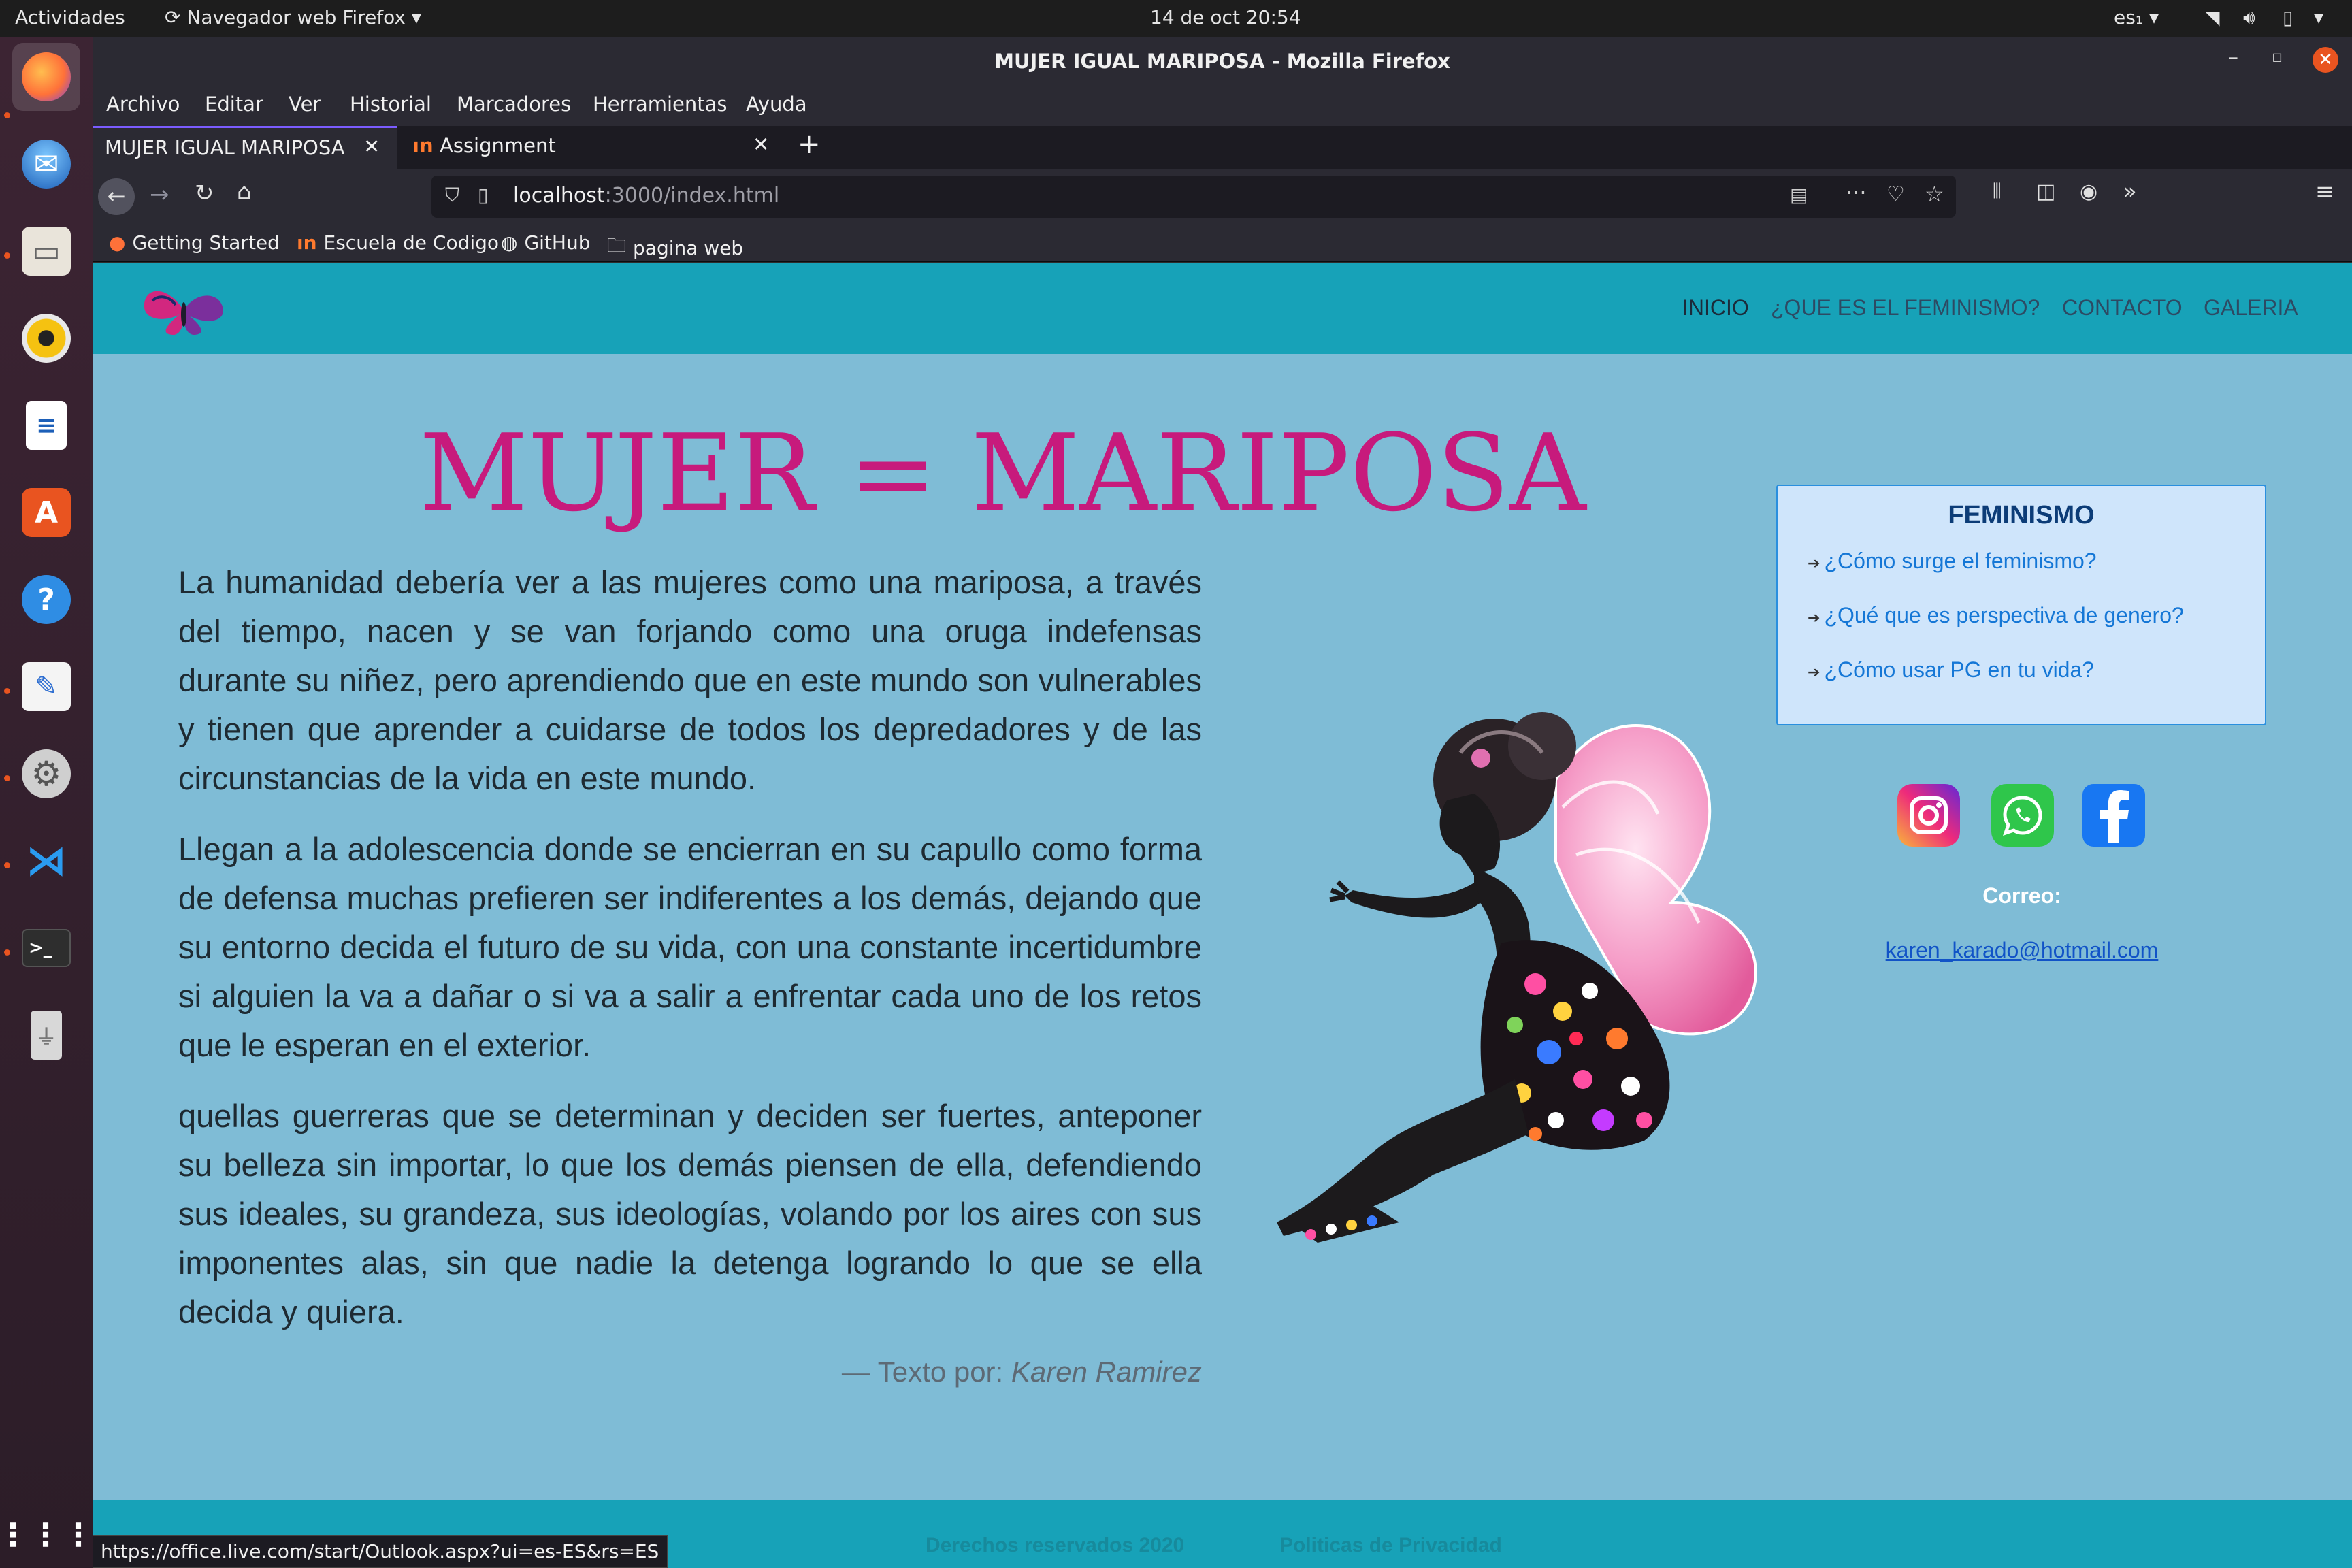 The image size is (2352, 1568). I want to click on link-como-surge-el-feminismo: ➔ ¿Cómo surge el feminismo?, so click(1953, 562).